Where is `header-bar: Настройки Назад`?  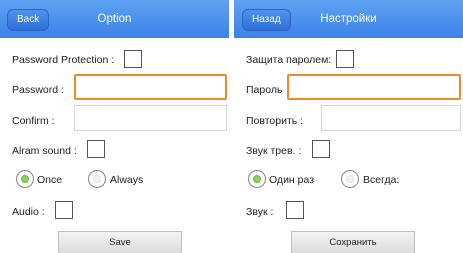 header-bar: Настройки Назад is located at coordinates (348, 19).